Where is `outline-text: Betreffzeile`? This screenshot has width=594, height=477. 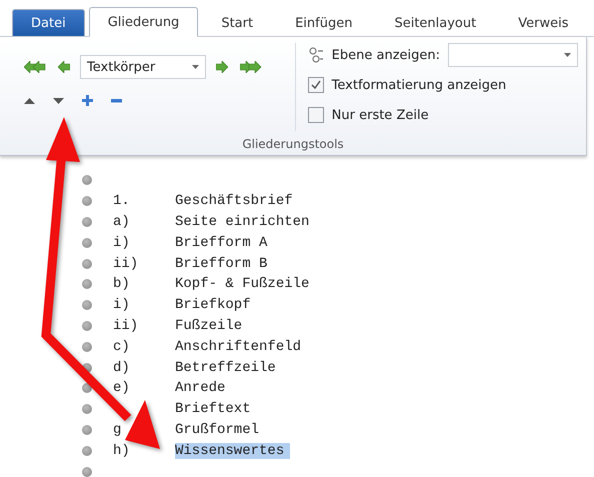
outline-text: Betreffzeile is located at coordinates (225, 368).